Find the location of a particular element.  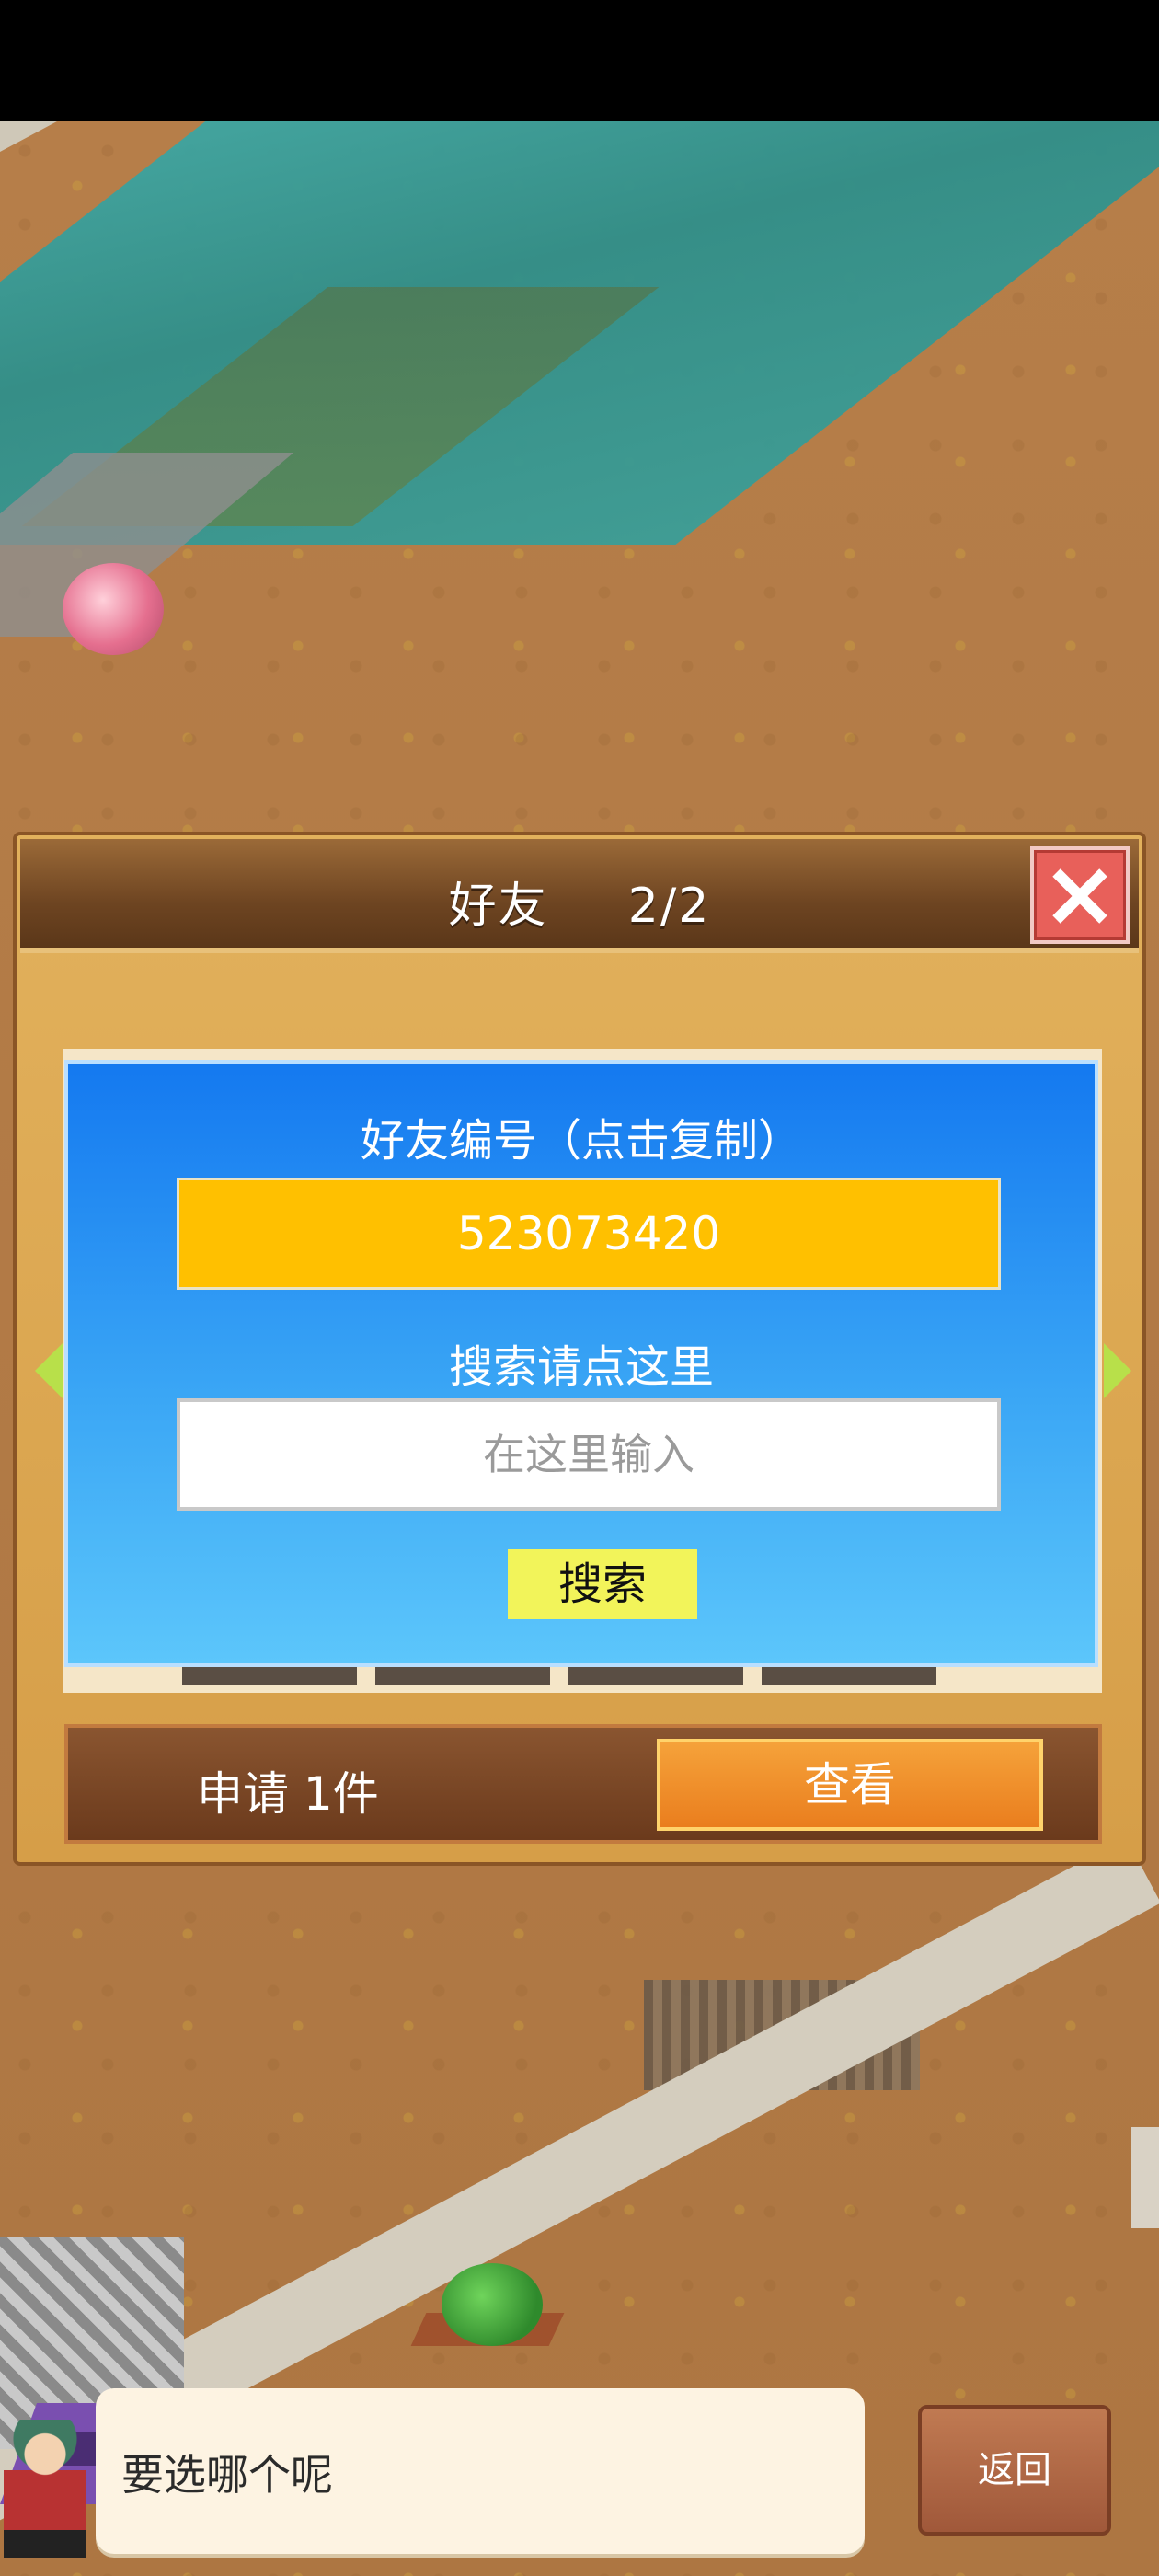

dialog-header: 好友 2/2 is located at coordinates (579, 896).